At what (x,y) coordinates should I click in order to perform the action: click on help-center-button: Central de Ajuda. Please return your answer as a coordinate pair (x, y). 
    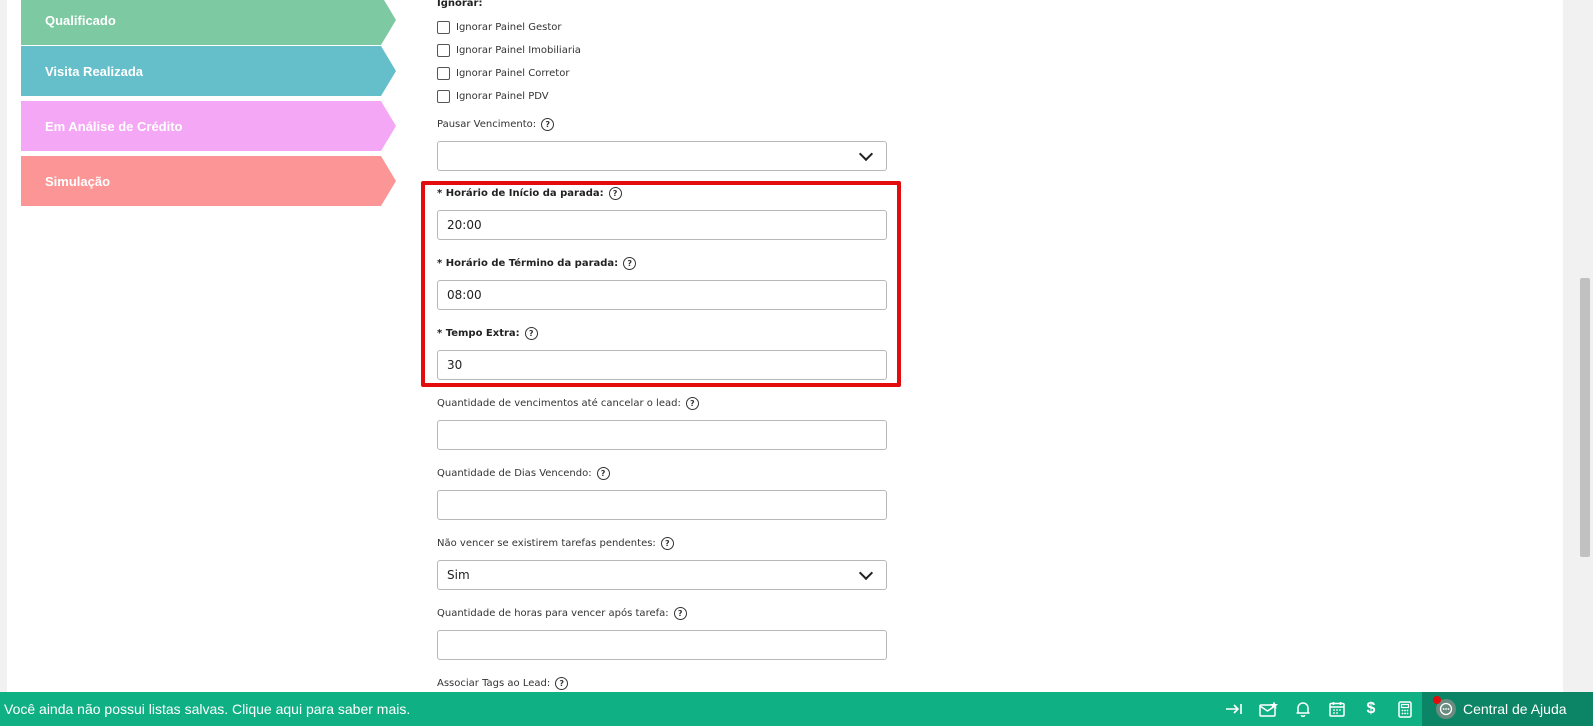
    Looking at the image, I should click on (1507, 709).